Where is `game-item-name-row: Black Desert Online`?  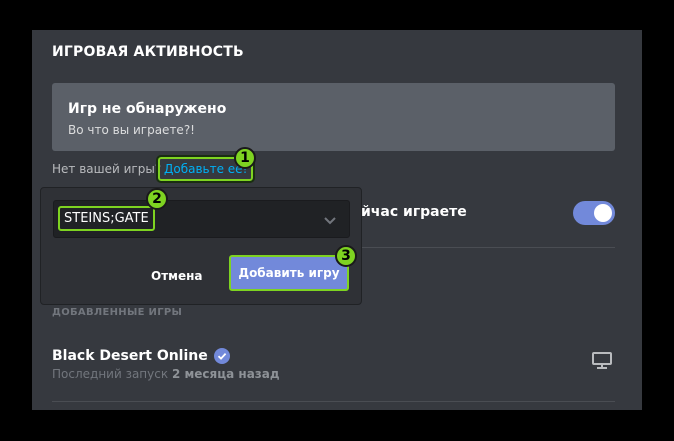
game-item-name-row: Black Desert Online is located at coordinates (141, 356).